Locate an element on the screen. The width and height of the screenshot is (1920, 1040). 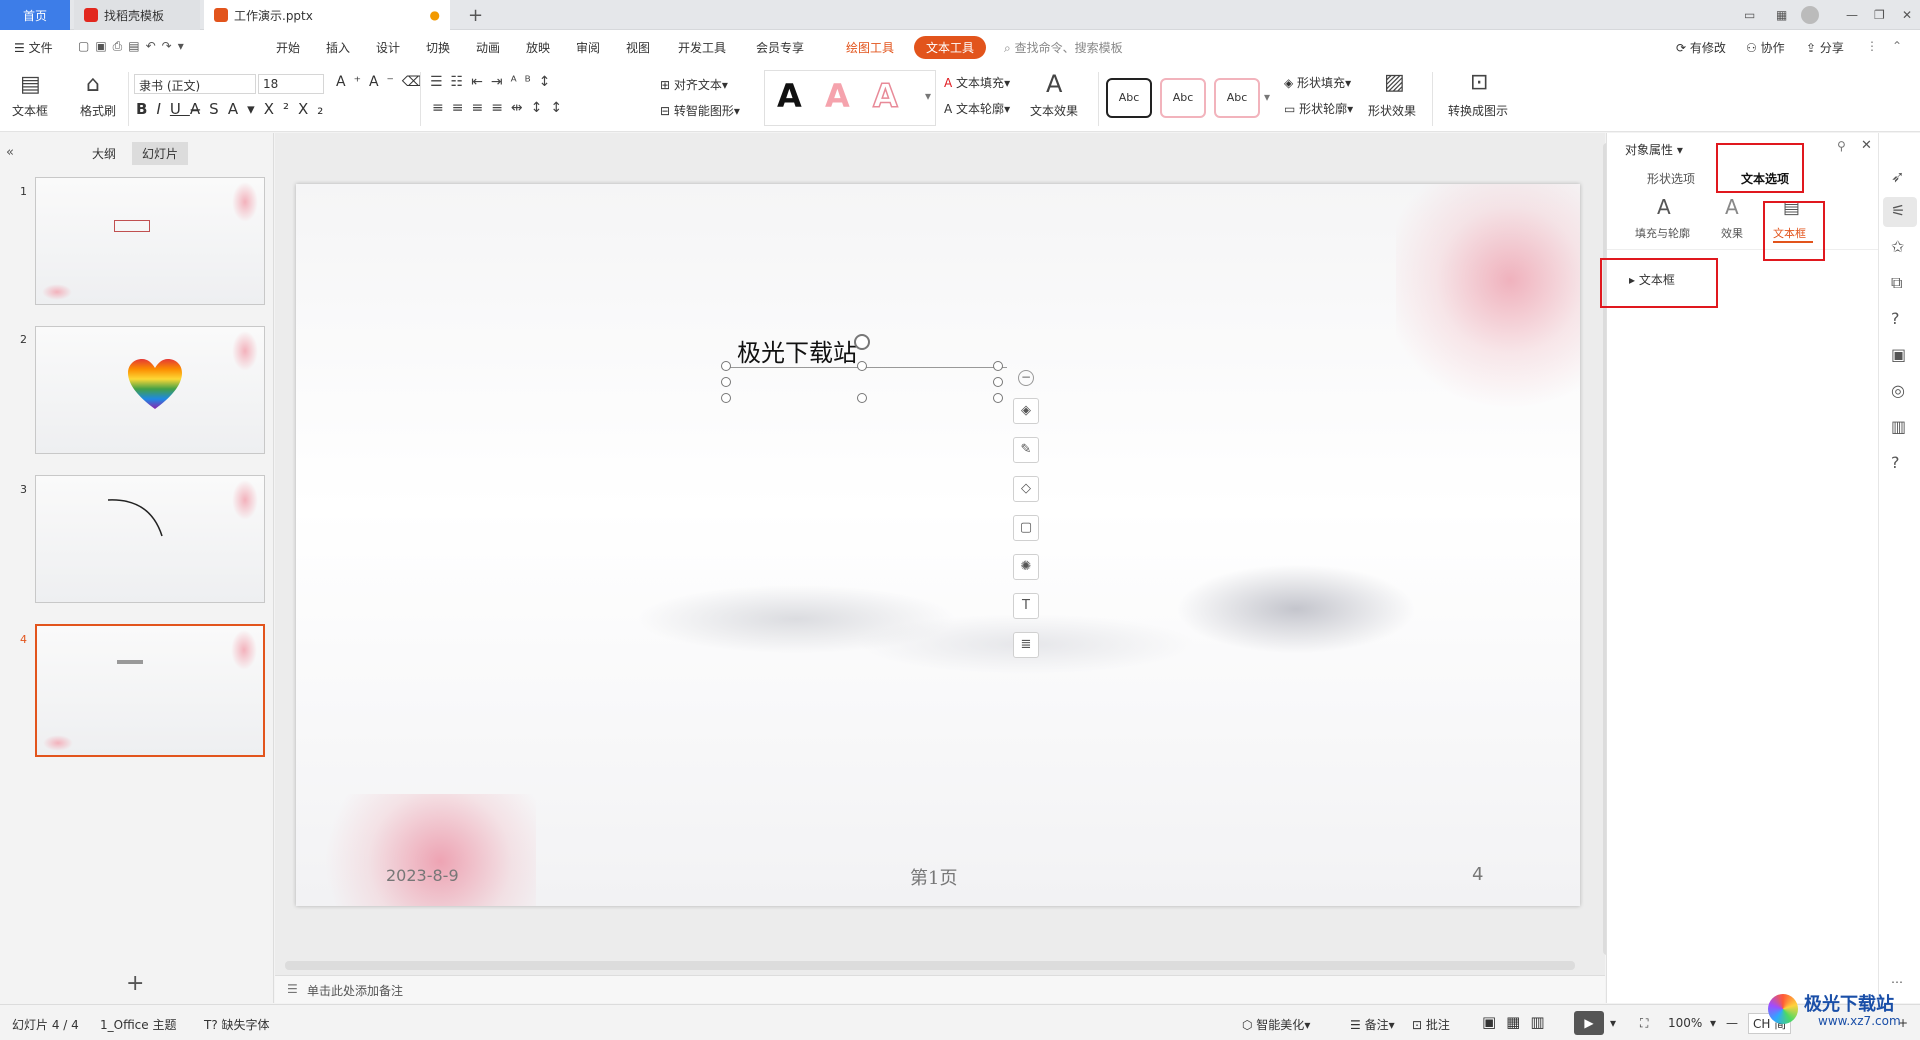
view-mode-buttons: ▣▦▥ is located at coordinates (1518, 1022).